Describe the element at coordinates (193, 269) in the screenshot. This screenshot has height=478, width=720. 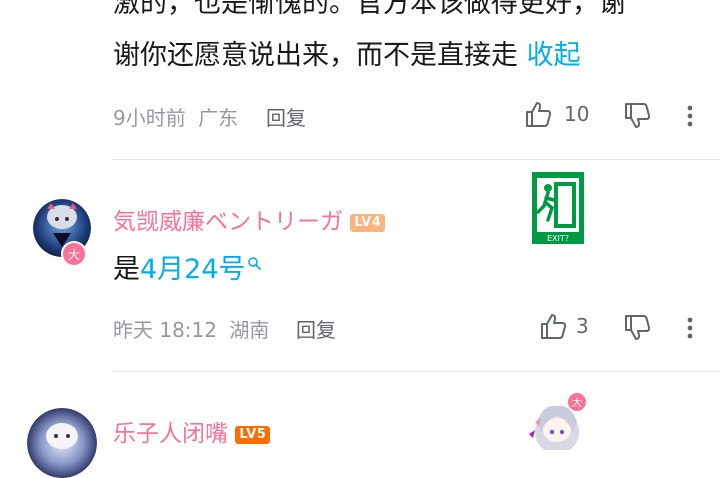
I see `search-keyword-text: 4月24号` at that location.